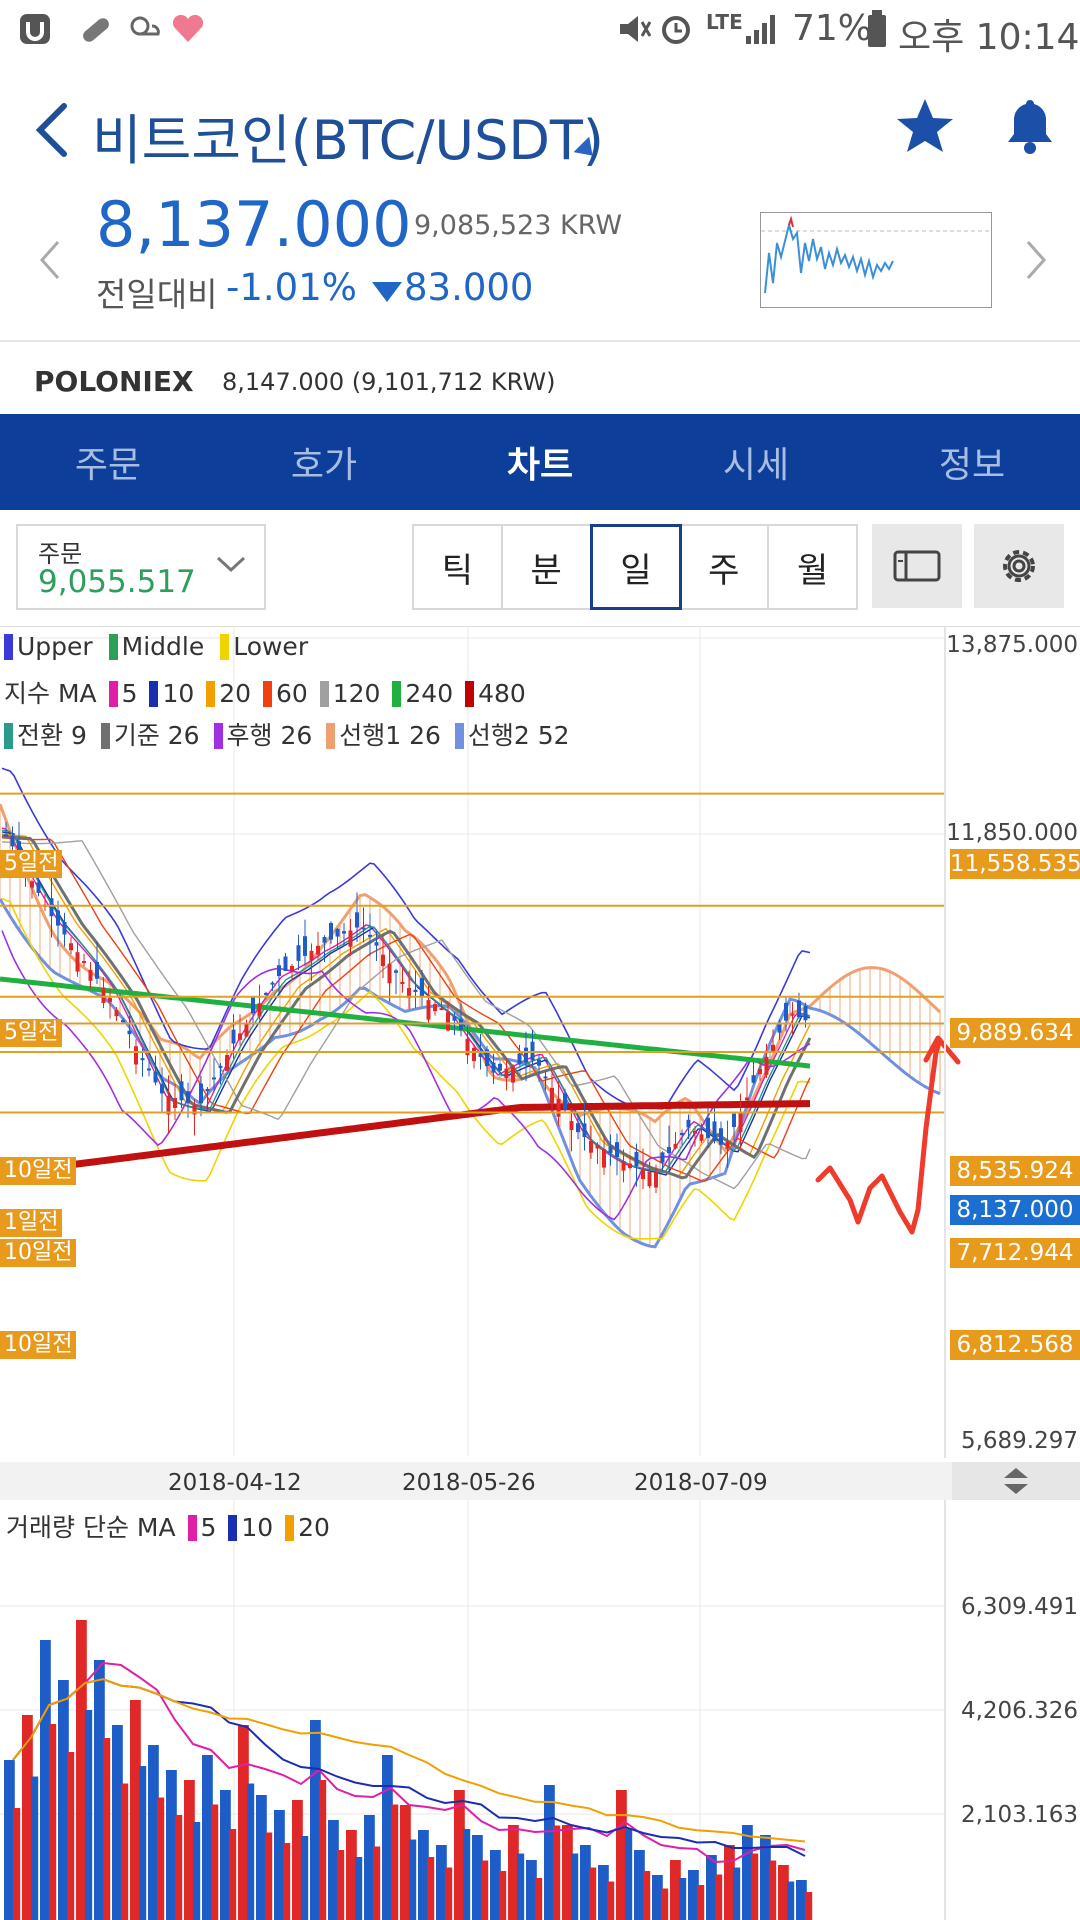  What do you see at coordinates (636, 567) in the screenshot?
I see `period-day: 일` at bounding box center [636, 567].